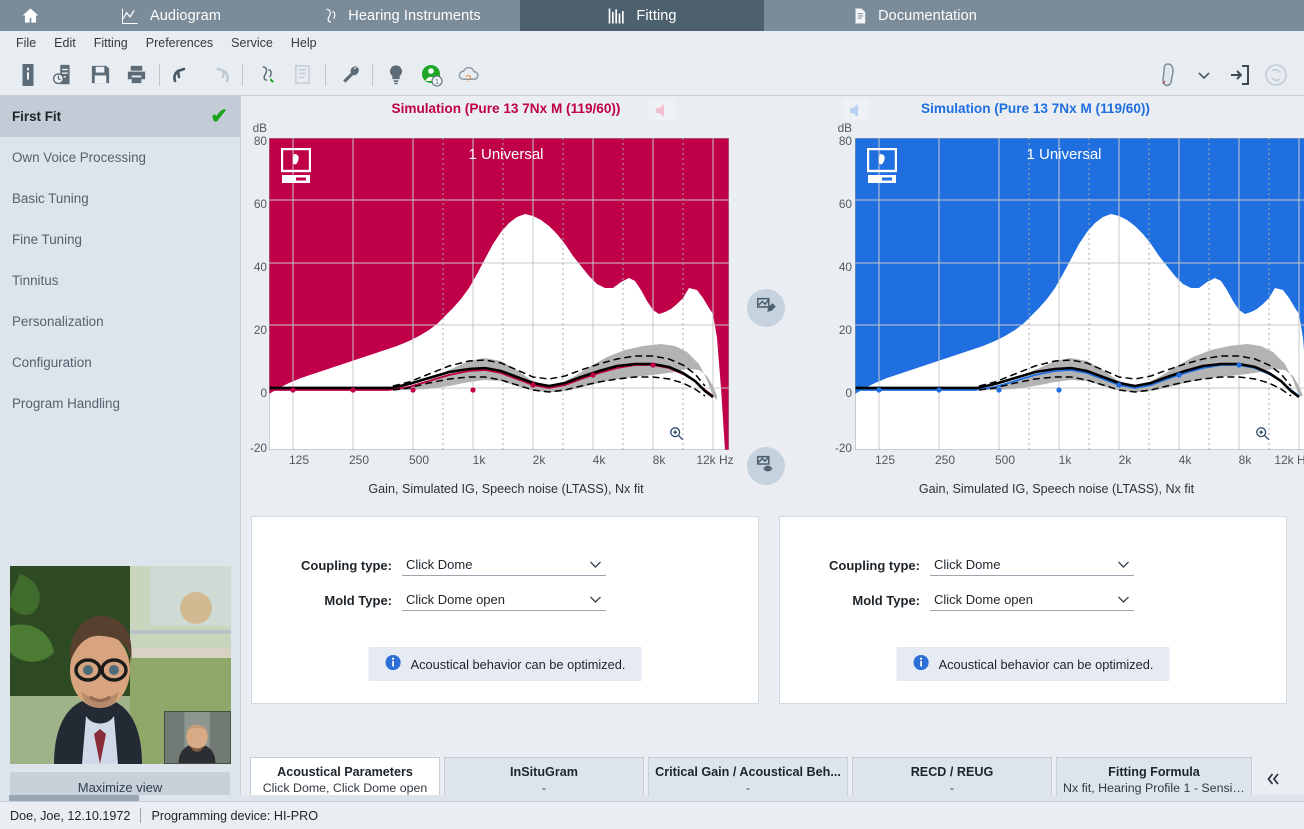  I want to click on right-coupling-type-select: Click Dome, so click(1032, 565).